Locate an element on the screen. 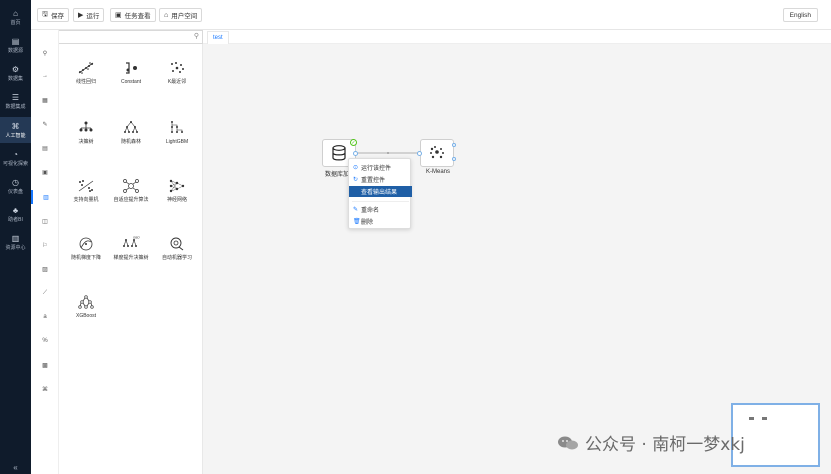 The width and height of the screenshot is (831, 474). component-lightgbm: LightGBM is located at coordinates (177, 142).